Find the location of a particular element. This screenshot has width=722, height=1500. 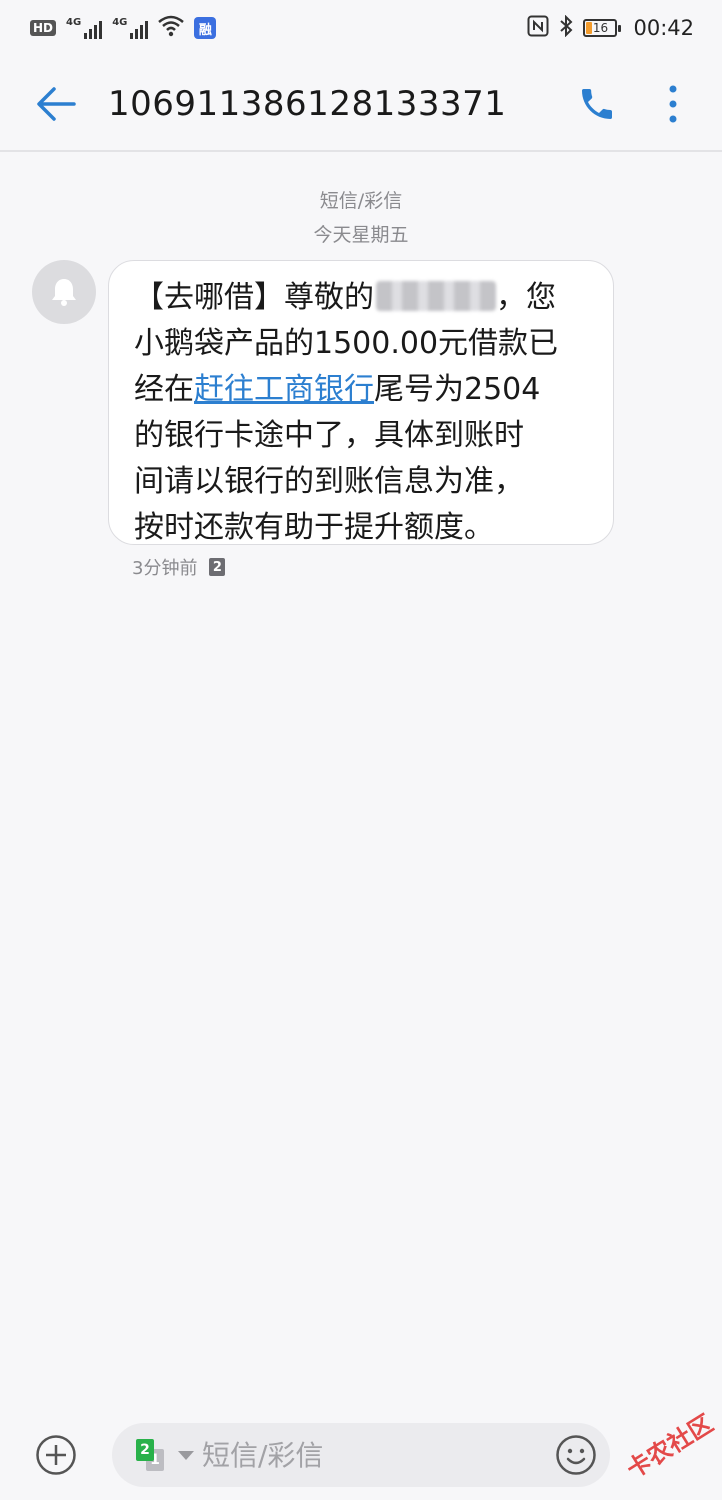

date-separator: 今天星期五 is located at coordinates (361, 235).